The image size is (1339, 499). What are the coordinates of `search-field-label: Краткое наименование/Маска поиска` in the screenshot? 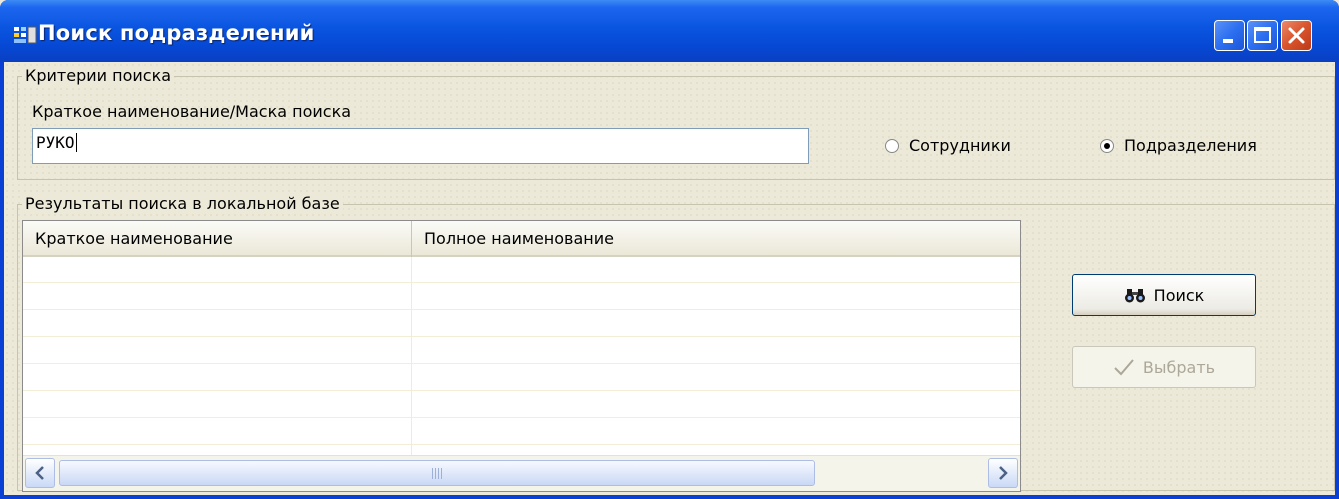 It's located at (192, 111).